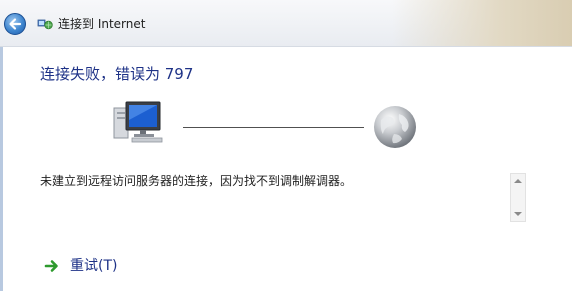 This screenshot has height=291, width=572. What do you see at coordinates (395, 127) in the screenshot?
I see `globe-icon` at bounding box center [395, 127].